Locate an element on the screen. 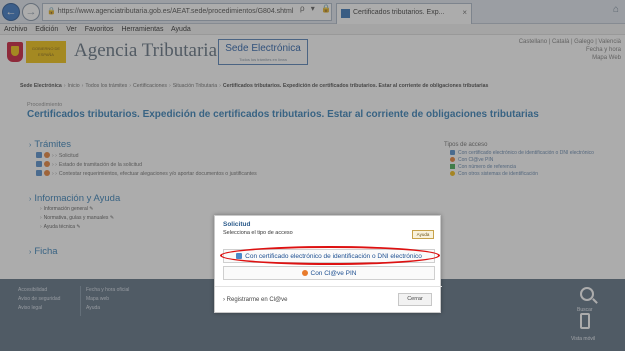  dialog-subtitle: Selecciona el tipo de acceso is located at coordinates (258, 233).